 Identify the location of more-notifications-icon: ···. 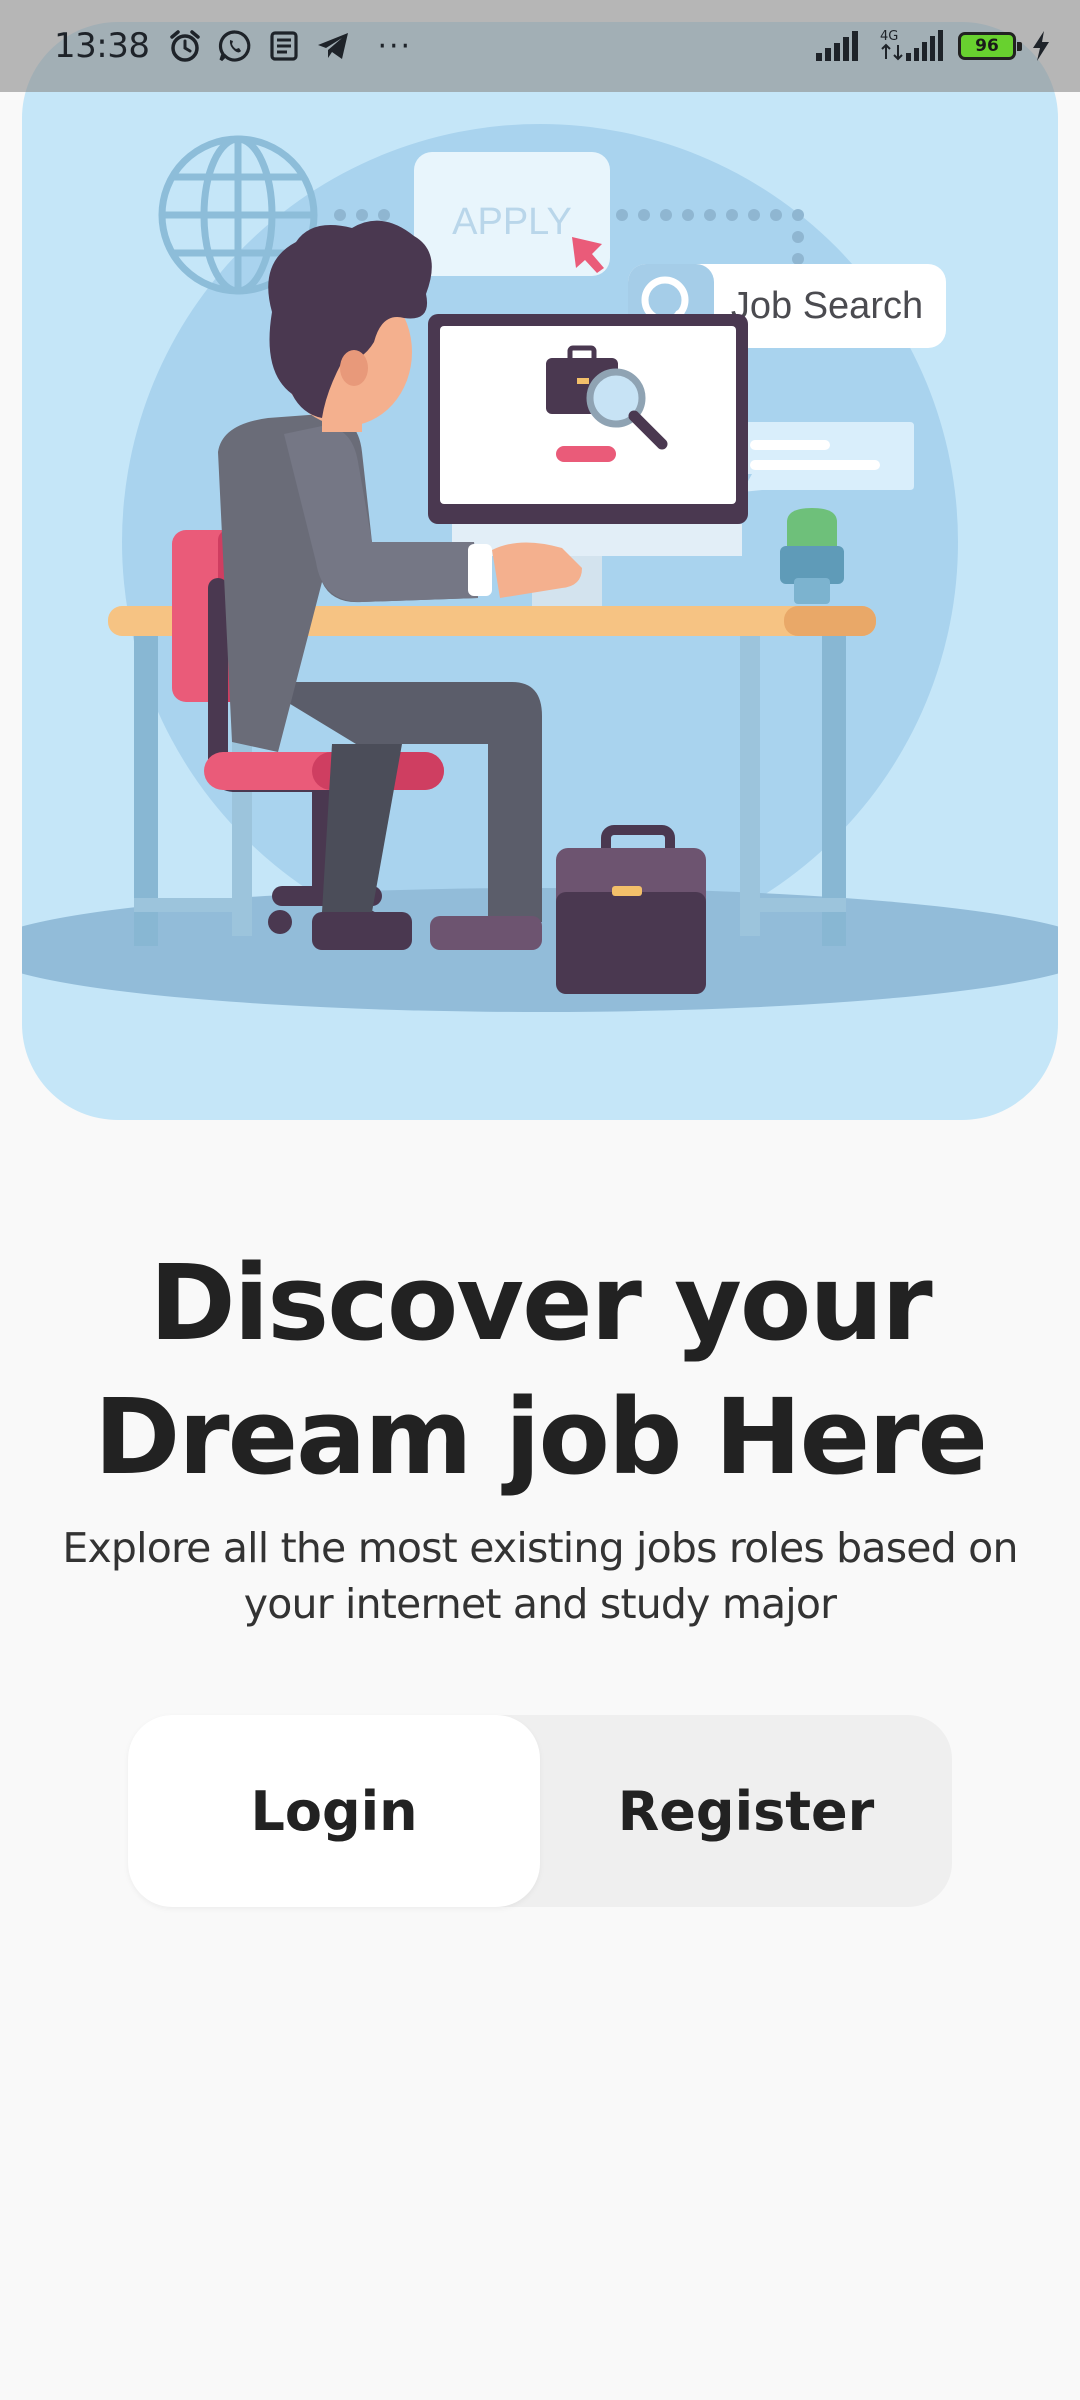
(395, 46).